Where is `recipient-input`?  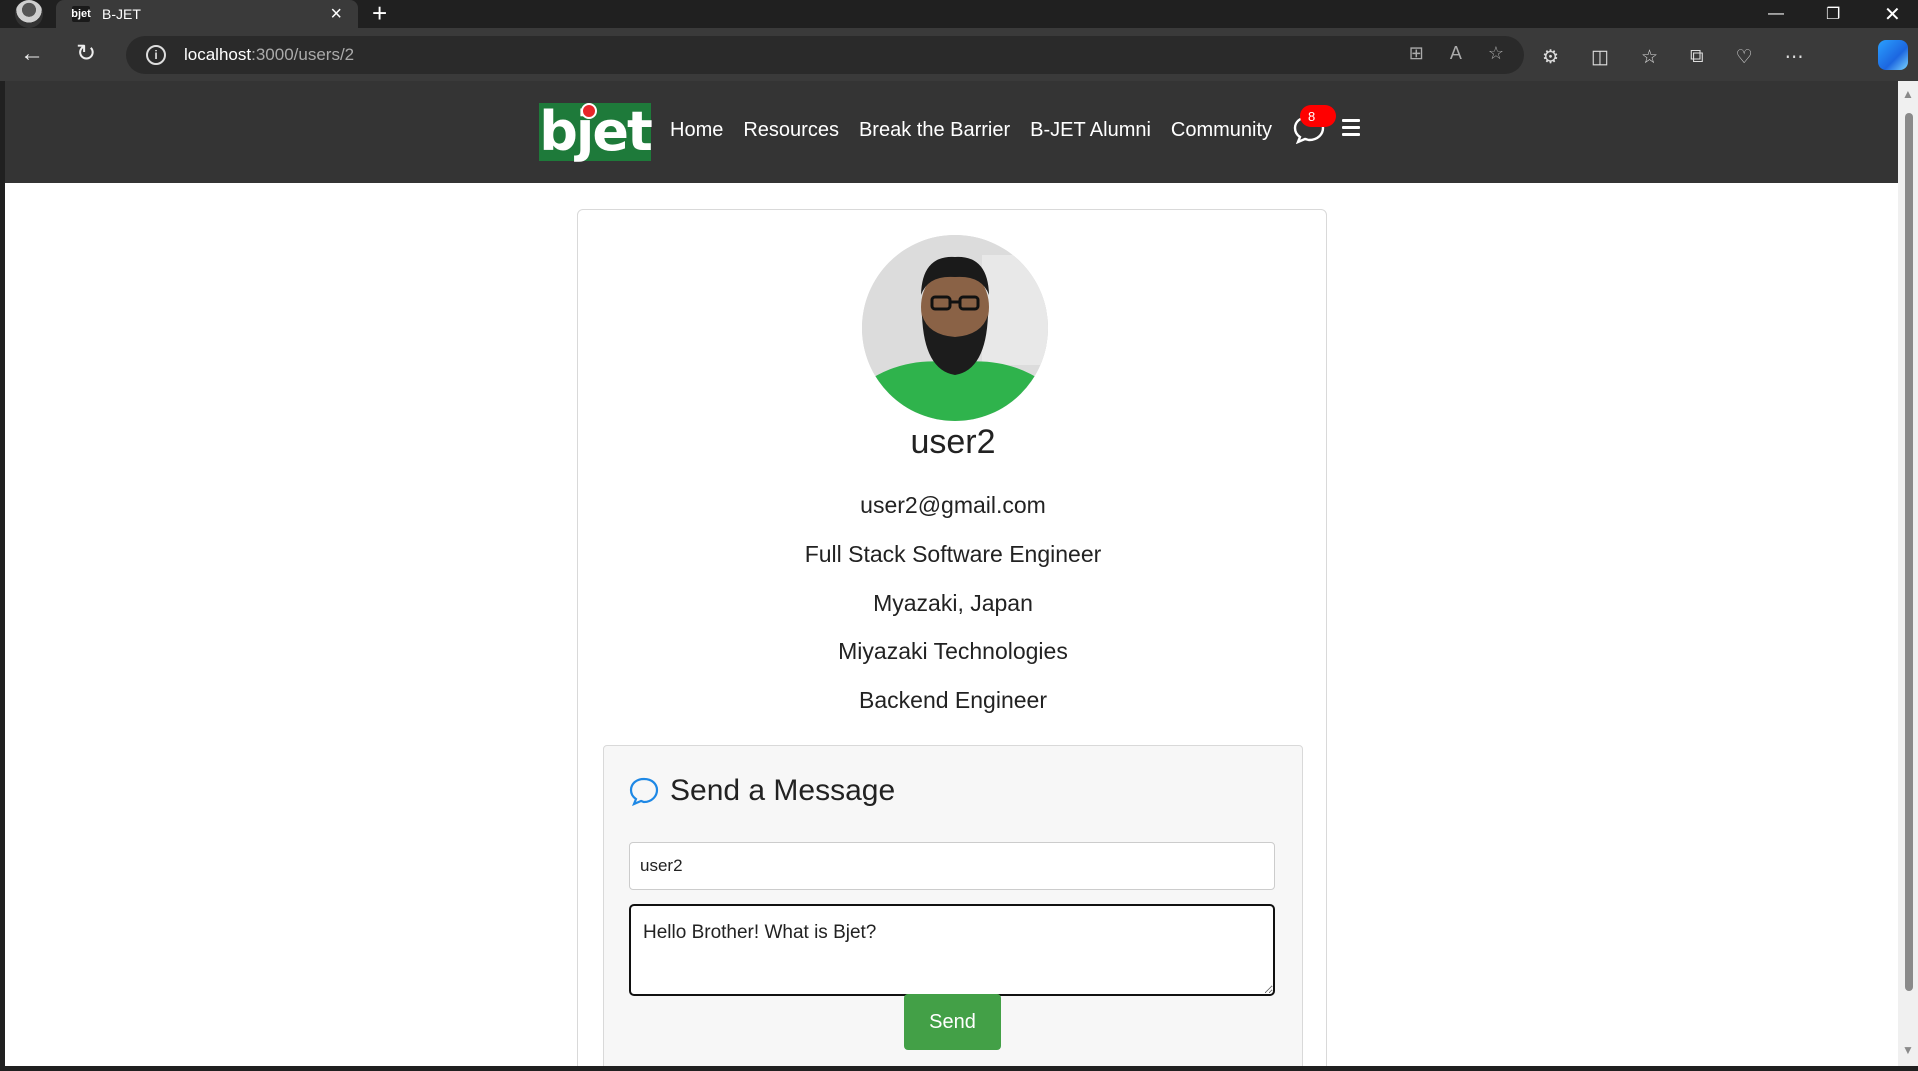
recipient-input is located at coordinates (952, 866).